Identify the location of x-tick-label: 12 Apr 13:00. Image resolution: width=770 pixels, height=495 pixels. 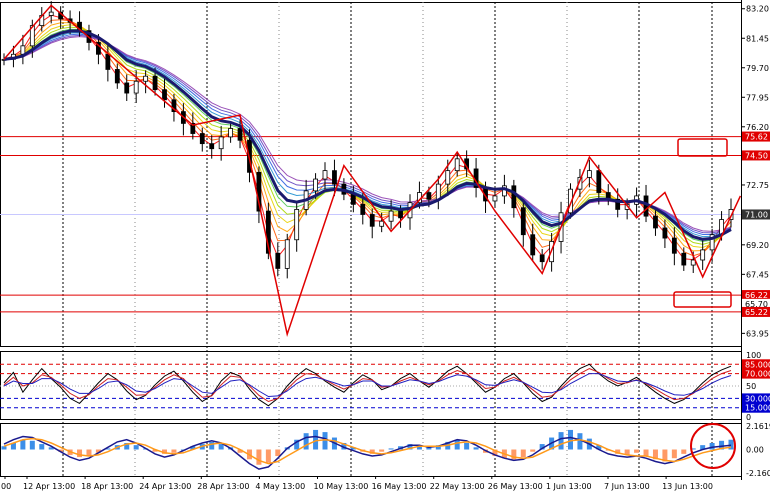
(49, 486).